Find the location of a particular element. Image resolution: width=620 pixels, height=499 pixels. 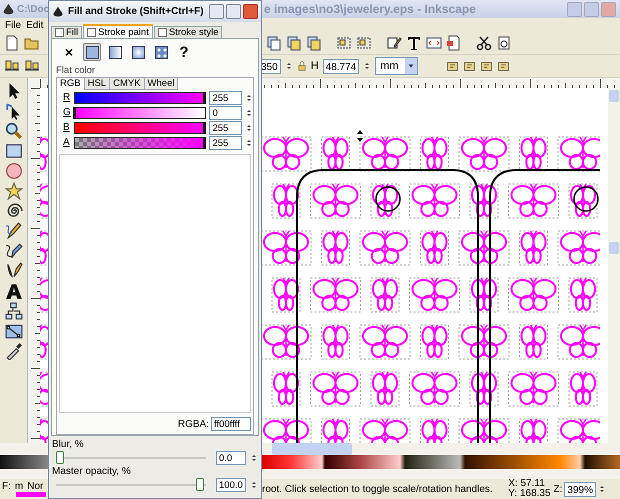

star-icon is located at coordinates (13, 191).